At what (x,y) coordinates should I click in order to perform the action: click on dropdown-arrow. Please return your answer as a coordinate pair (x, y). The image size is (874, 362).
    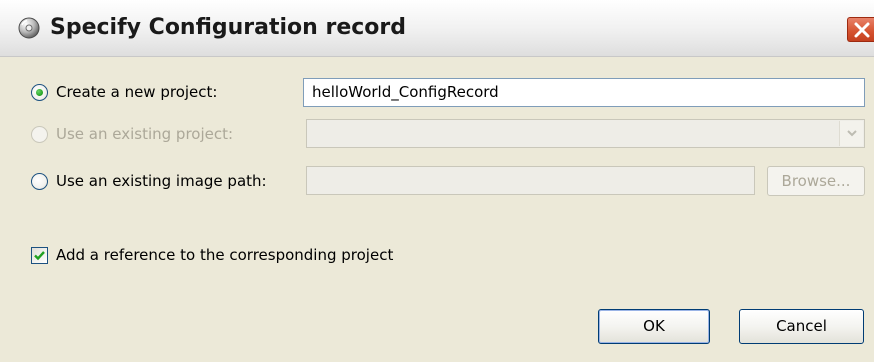
    Looking at the image, I should click on (851, 133).